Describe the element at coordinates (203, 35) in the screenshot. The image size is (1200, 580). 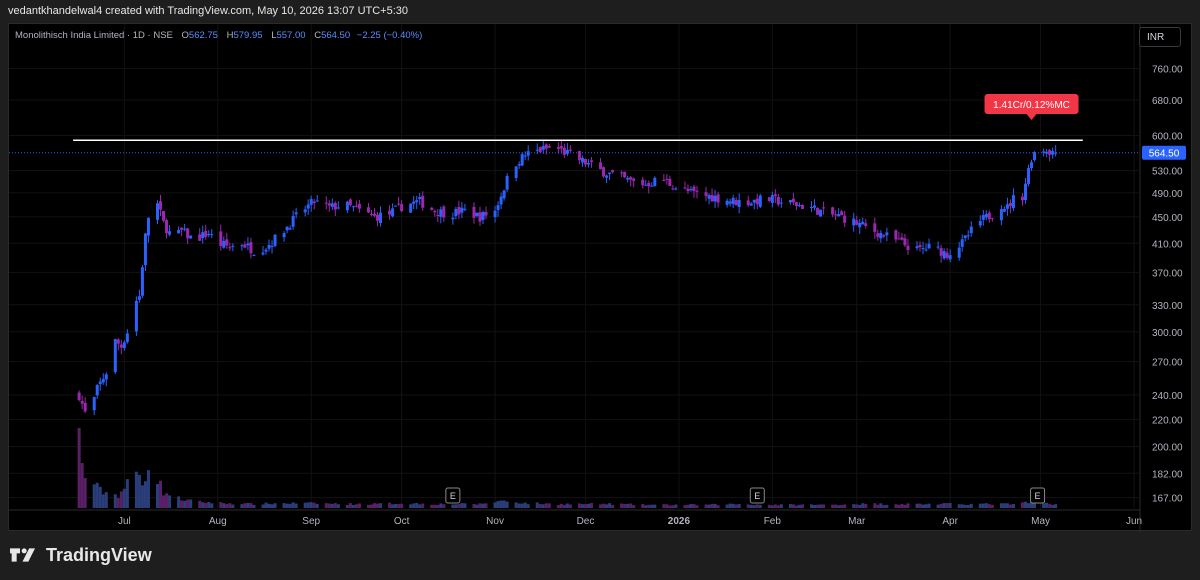
I see `open-value: 562.75` at that location.